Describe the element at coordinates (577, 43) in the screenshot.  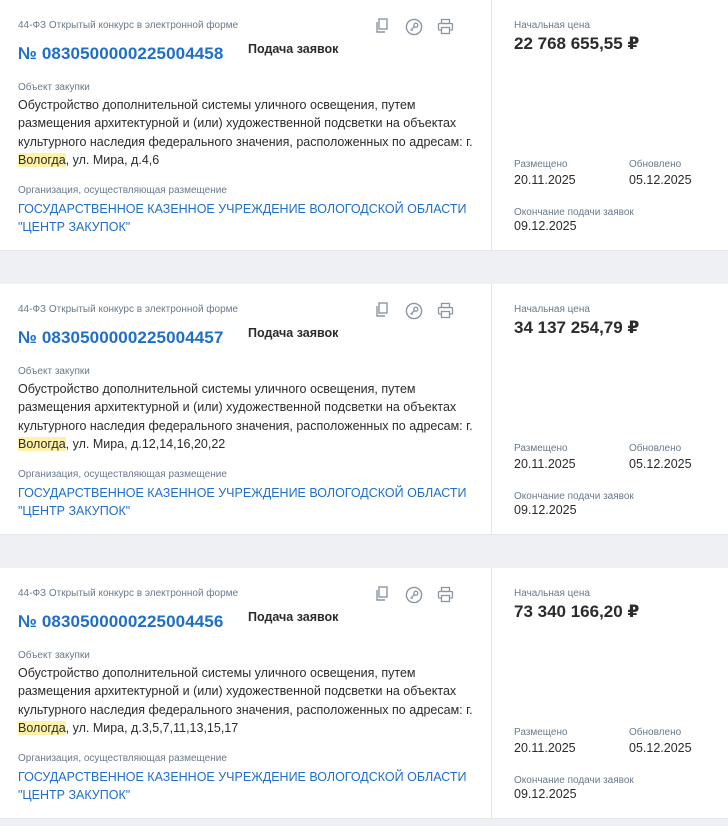
I see `initial-price: 22 768 655,55 ₽` at that location.